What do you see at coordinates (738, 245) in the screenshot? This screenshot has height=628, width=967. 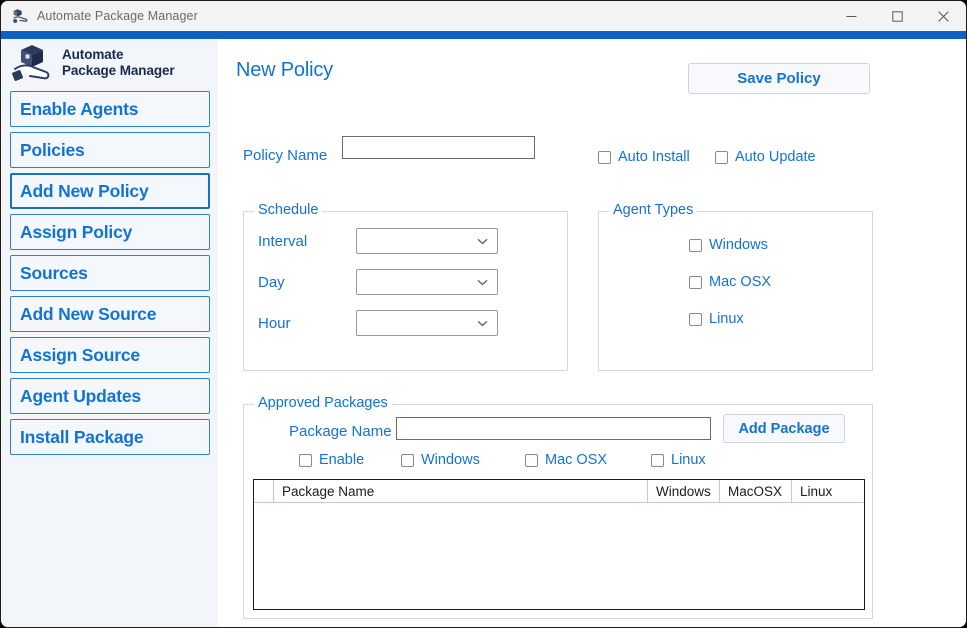 I see `agent-type-windows-label: Windows` at bounding box center [738, 245].